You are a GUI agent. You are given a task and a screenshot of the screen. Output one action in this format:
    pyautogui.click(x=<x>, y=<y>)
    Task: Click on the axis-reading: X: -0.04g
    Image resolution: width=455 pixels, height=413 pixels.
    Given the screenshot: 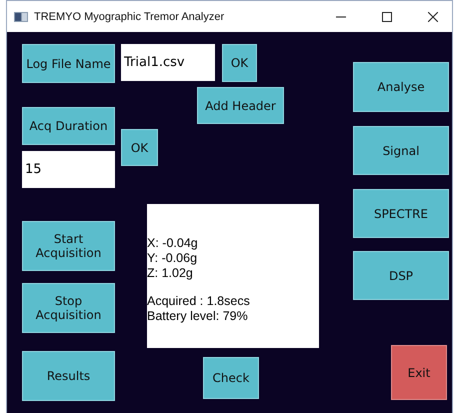 What is the action you would take?
    pyautogui.click(x=173, y=243)
    